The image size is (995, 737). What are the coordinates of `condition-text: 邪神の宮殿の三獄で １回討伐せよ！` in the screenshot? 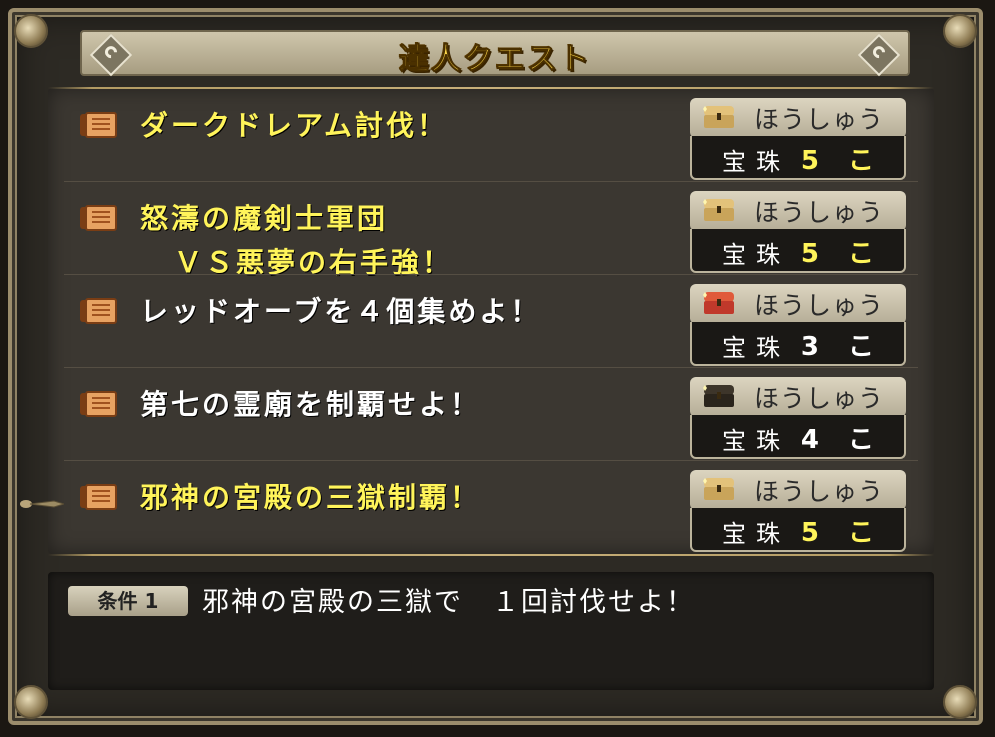 It's located at (448, 602).